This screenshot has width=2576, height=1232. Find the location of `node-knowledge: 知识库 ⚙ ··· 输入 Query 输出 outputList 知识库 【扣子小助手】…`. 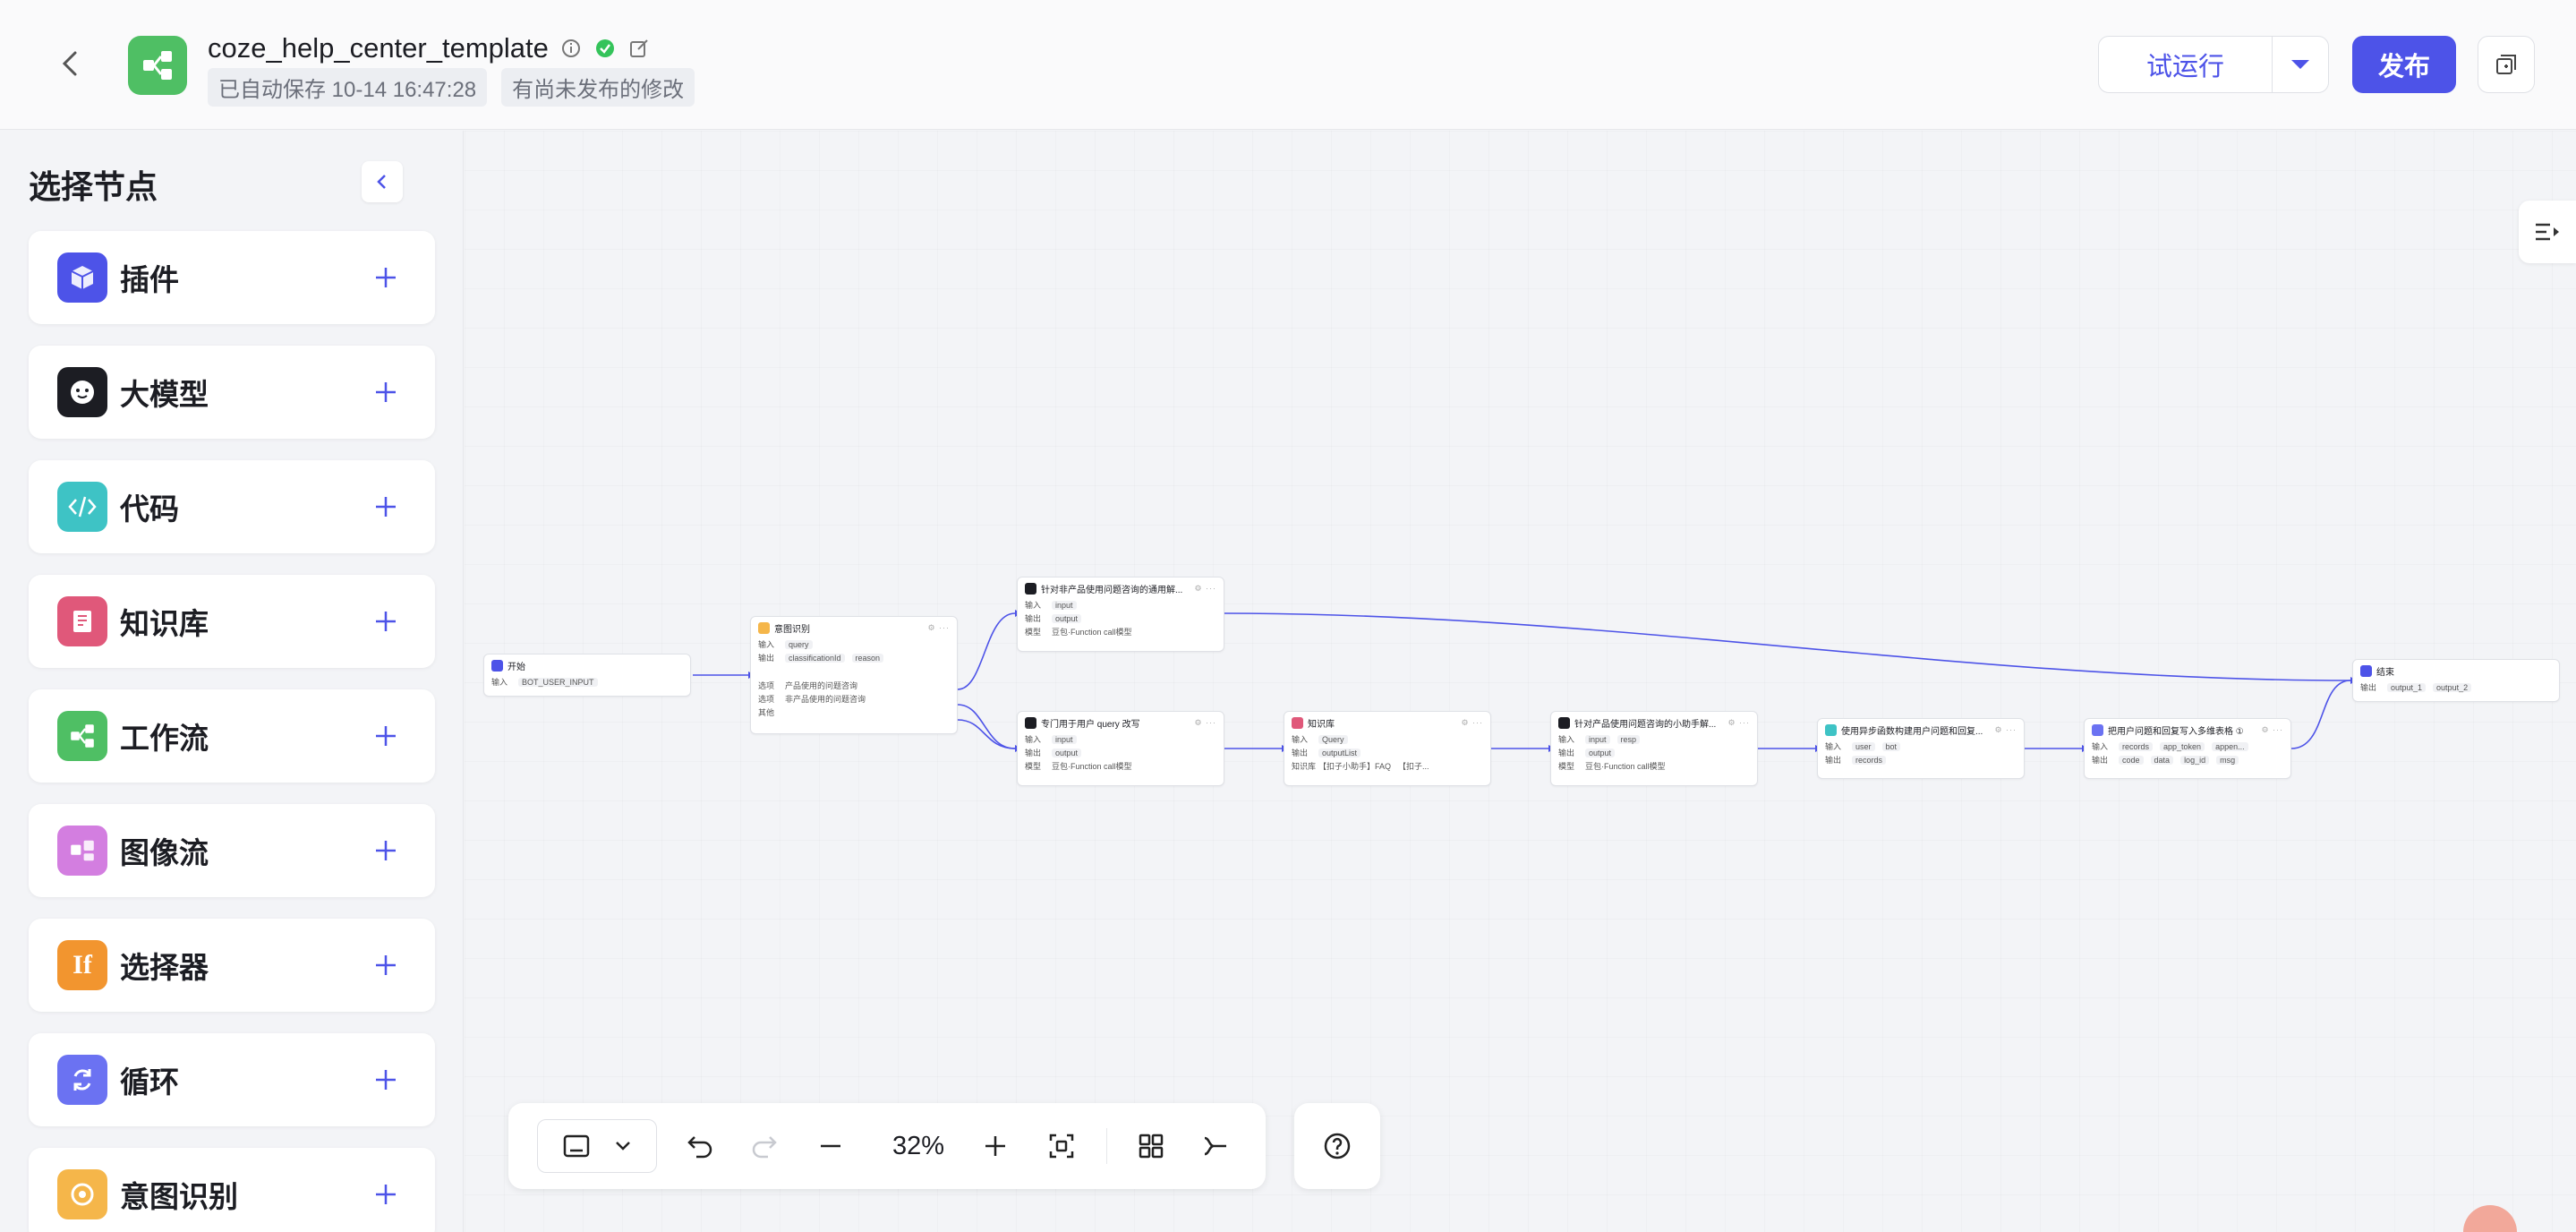

node-knowledge: 知识库 ⚙ ··· 输入 Query 输出 outputList 知识库 【扣子小助手】… is located at coordinates (1387, 748).